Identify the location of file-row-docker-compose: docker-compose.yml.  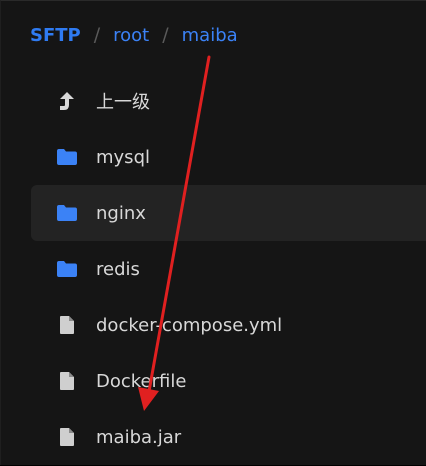
(228, 325).